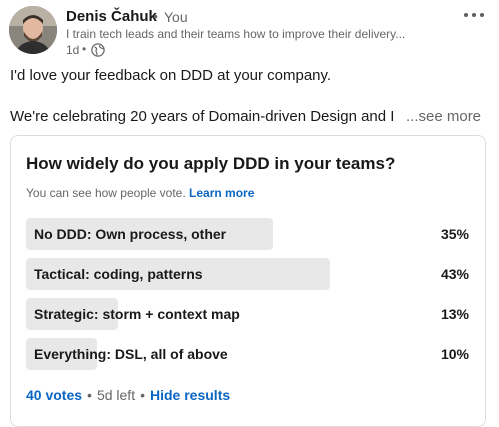 This screenshot has height=427, width=499. I want to click on more-options-button, so click(474, 15).